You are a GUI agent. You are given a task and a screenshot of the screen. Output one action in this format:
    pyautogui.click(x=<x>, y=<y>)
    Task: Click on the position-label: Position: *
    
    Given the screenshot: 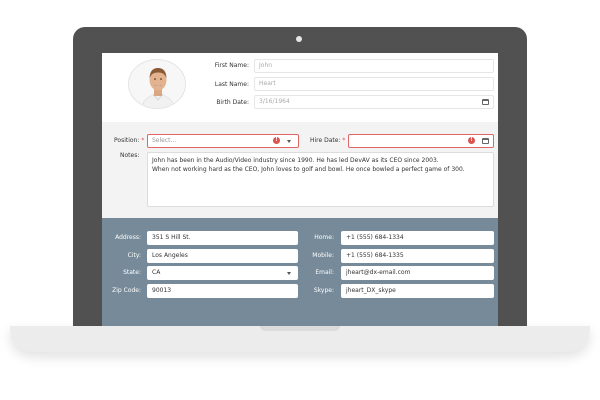 What is the action you would take?
    pyautogui.click(x=129, y=140)
    